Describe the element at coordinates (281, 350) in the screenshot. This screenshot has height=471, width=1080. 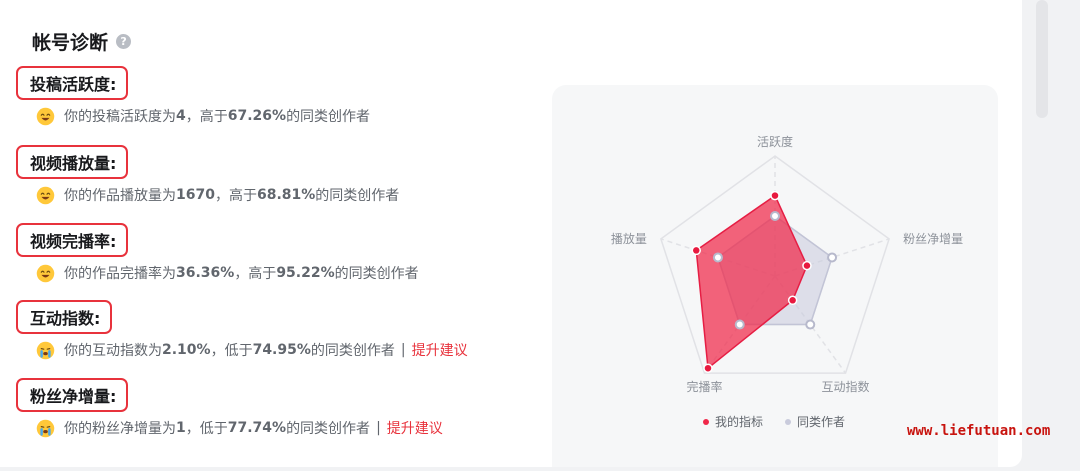
I see `metric-percent: 74.95%` at that location.